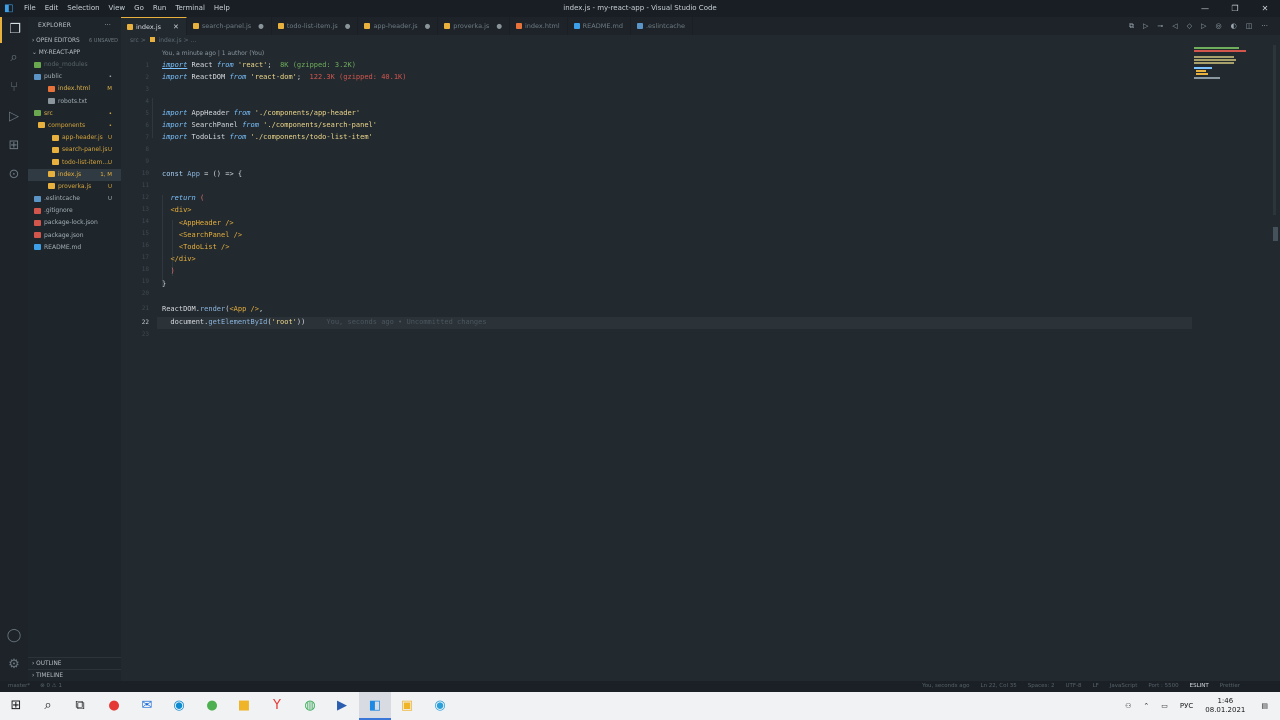 The image size is (1280, 720). What do you see at coordinates (14, 665) in the screenshot?
I see `settings-gear-icon: ⚙` at bounding box center [14, 665].